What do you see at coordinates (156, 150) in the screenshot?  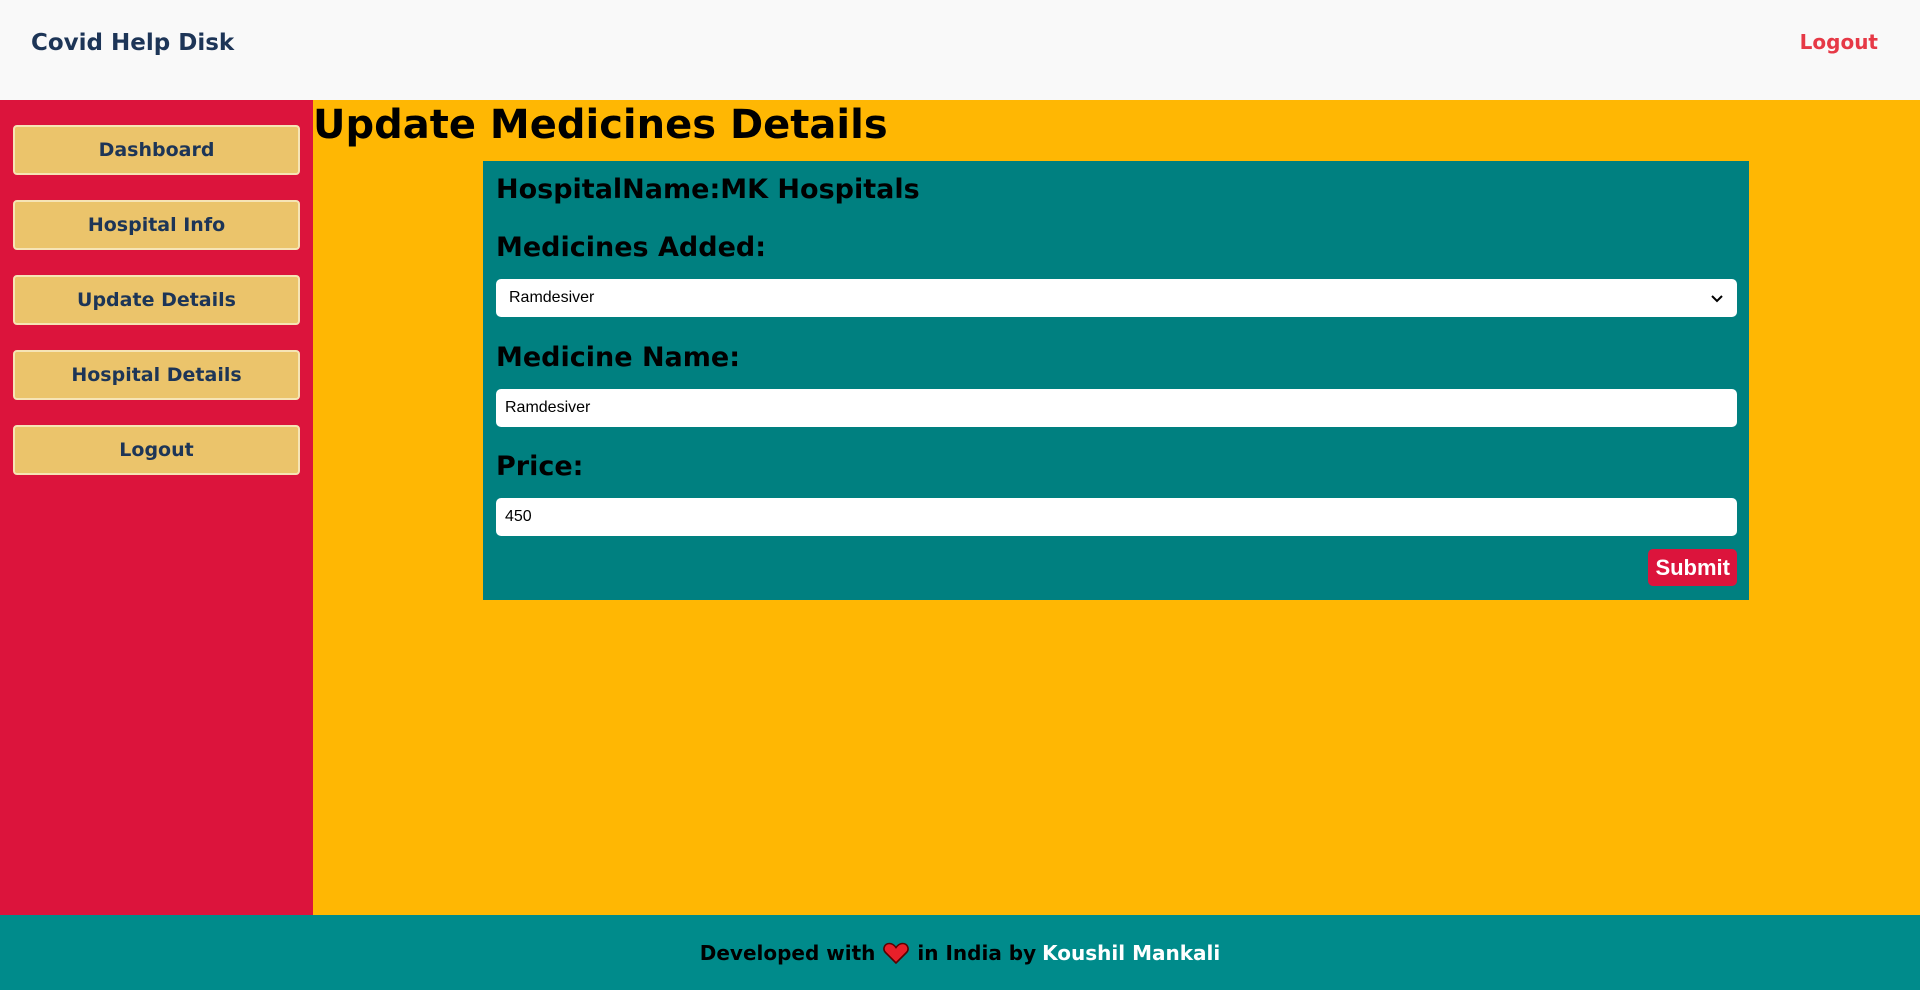 I see `sidebar-item-dashboard: Dashboard` at bounding box center [156, 150].